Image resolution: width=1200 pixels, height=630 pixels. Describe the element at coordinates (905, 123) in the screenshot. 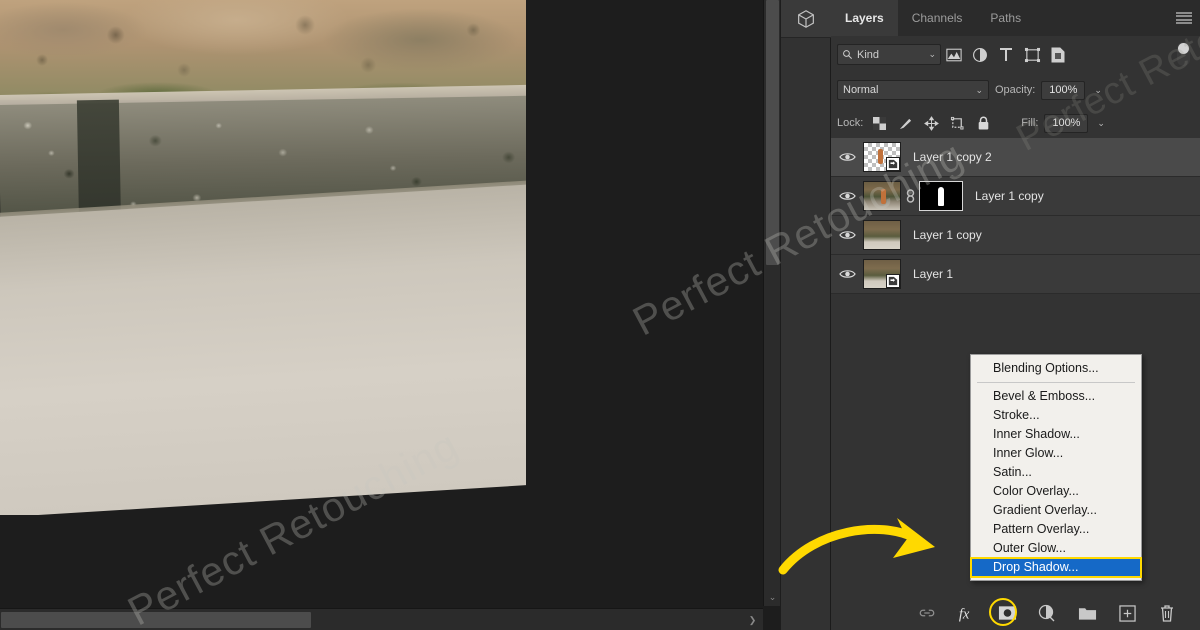

I see `lock-image-pixels-icon` at that location.